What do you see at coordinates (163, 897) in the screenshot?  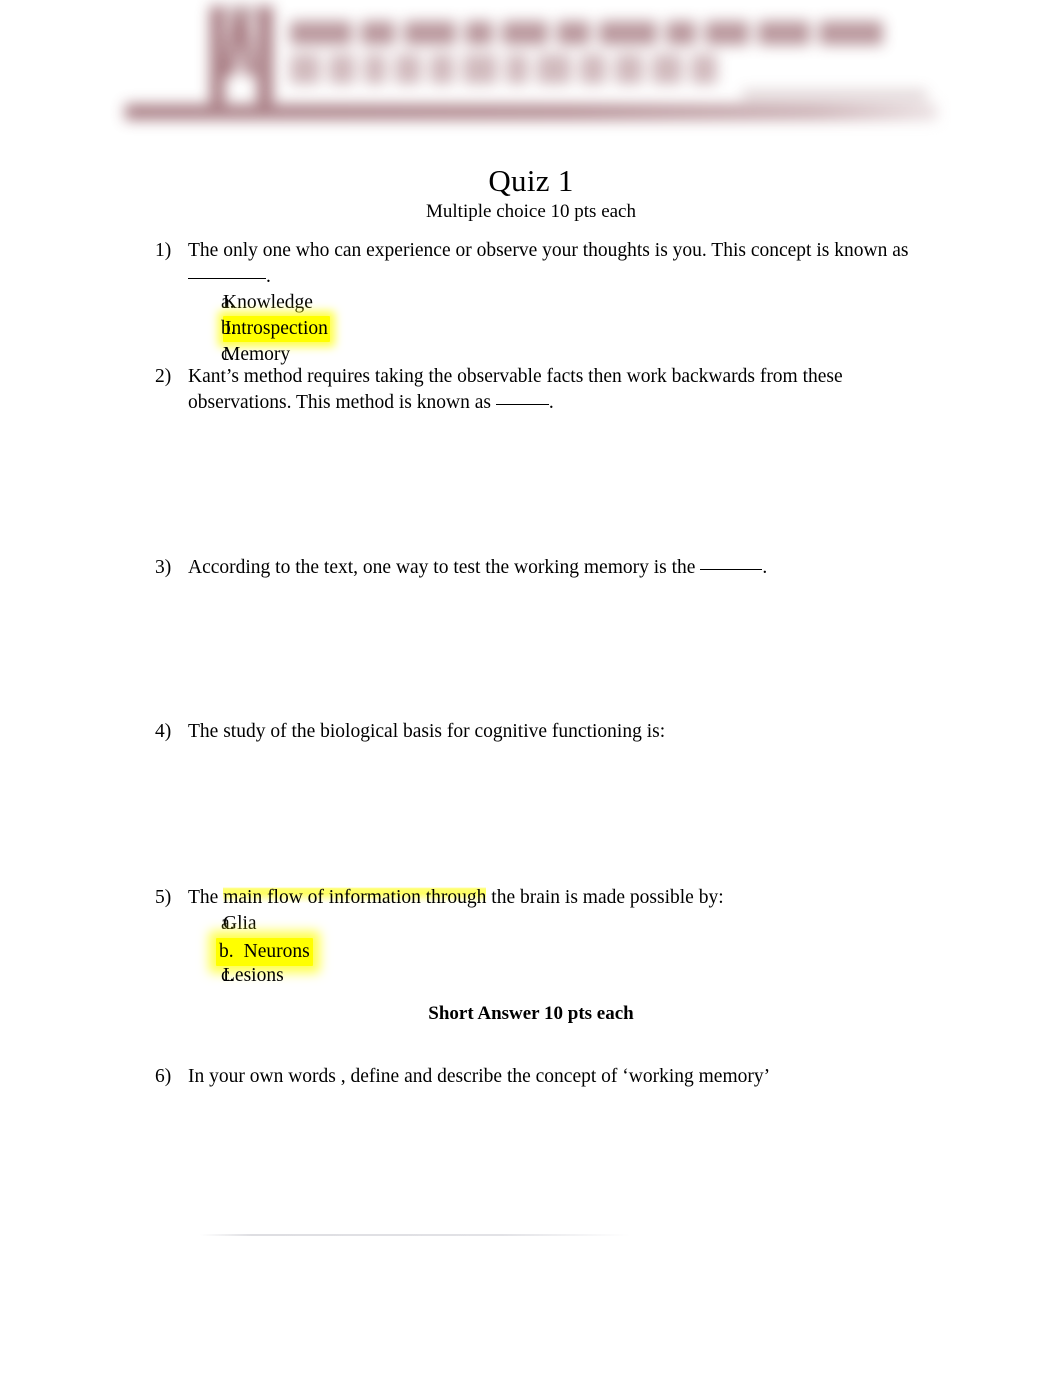 I see `question-number: 5)` at bounding box center [163, 897].